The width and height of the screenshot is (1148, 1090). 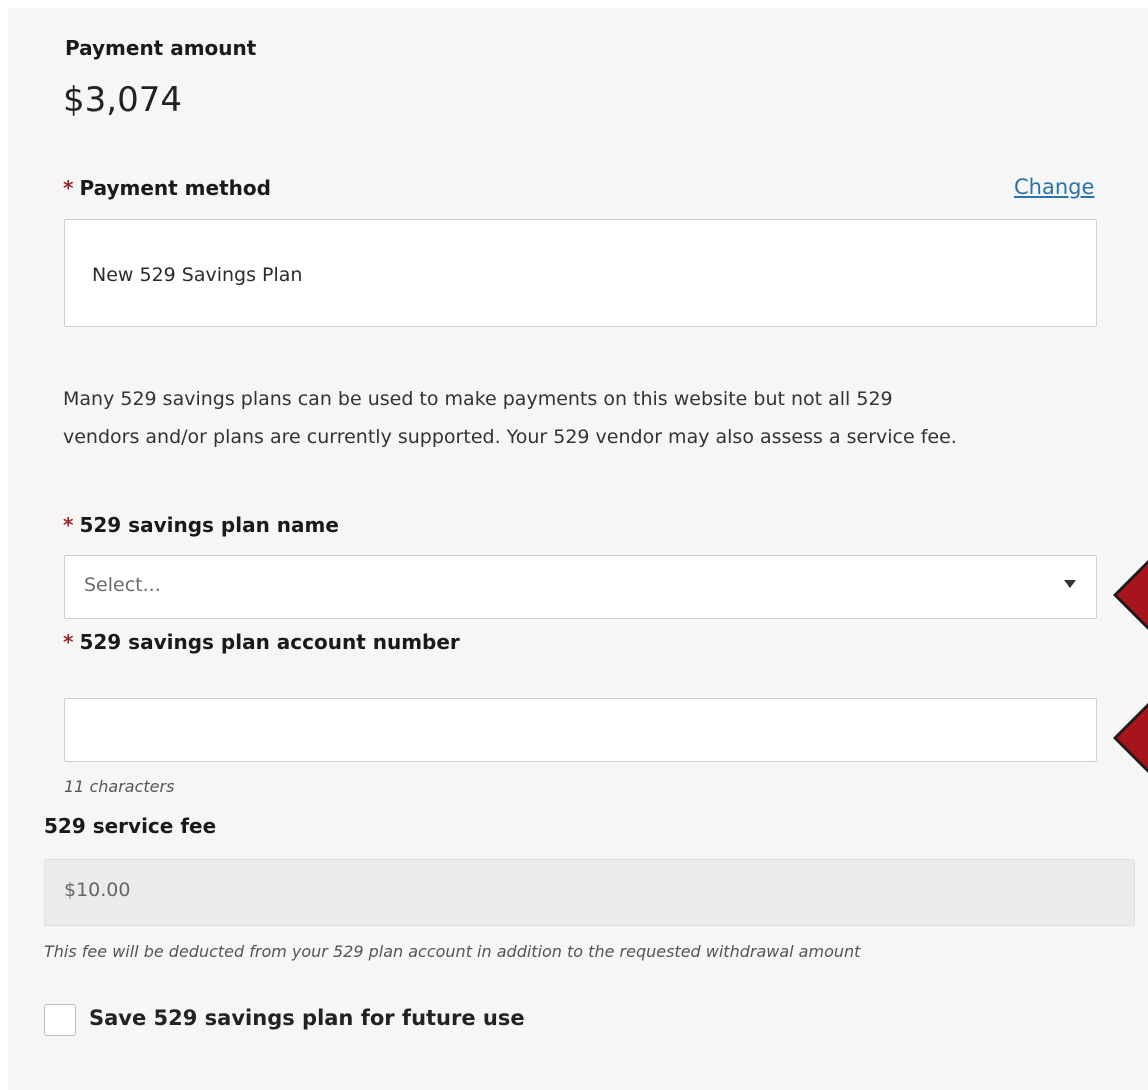 I want to click on payment-method-label: * Payment method, so click(x=167, y=188).